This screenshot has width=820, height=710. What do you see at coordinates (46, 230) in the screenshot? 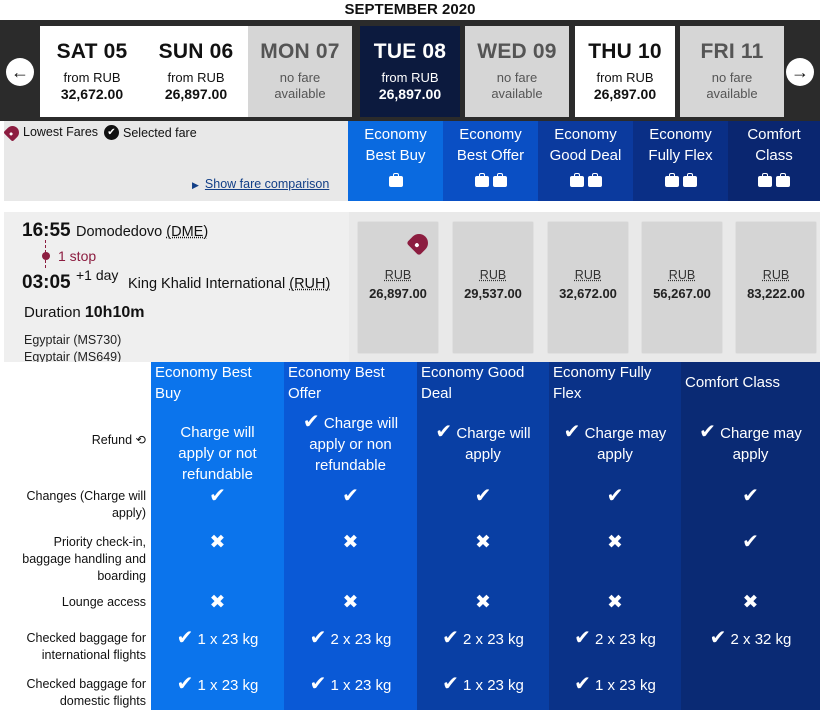
I see `departure-time: 16:55` at bounding box center [46, 230].